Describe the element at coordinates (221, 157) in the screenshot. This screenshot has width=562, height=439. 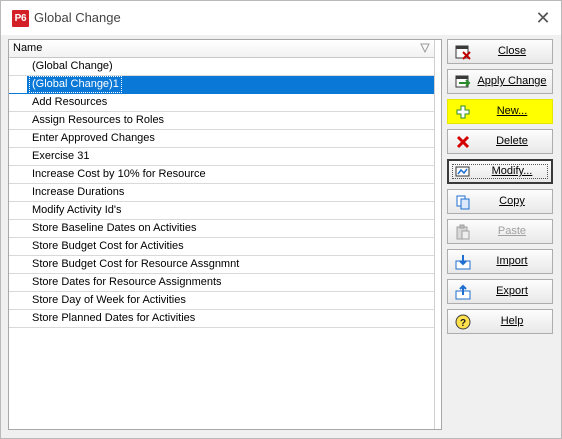
I see `list-item: Exercise 31` at that location.